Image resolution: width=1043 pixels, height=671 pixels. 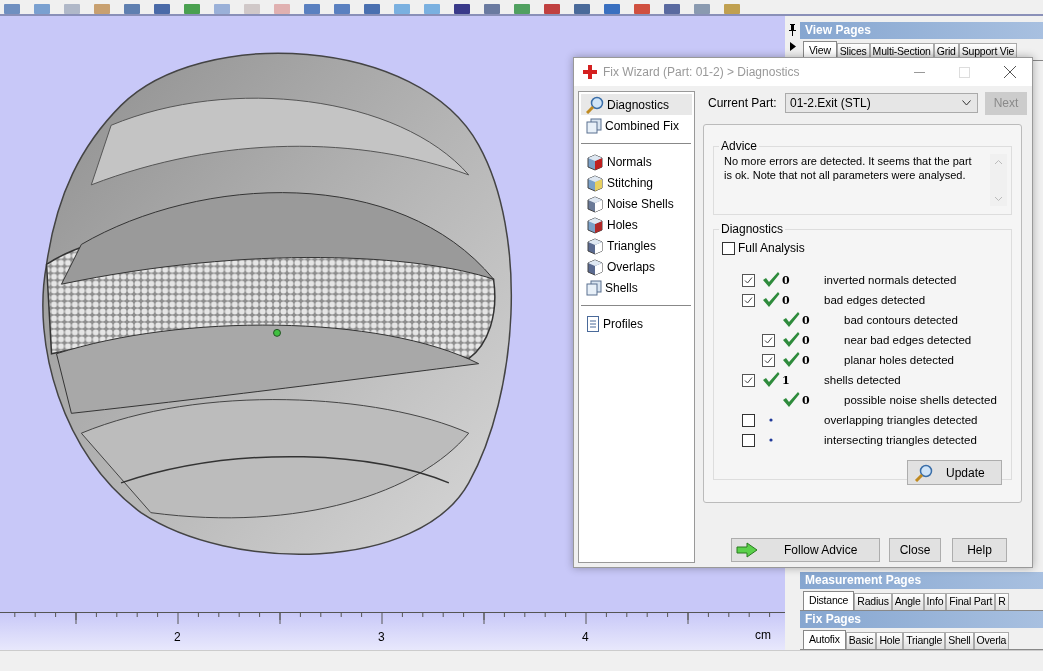 What do you see at coordinates (921, 619) in the screenshot?
I see `panel-header: Fix Pages` at bounding box center [921, 619].